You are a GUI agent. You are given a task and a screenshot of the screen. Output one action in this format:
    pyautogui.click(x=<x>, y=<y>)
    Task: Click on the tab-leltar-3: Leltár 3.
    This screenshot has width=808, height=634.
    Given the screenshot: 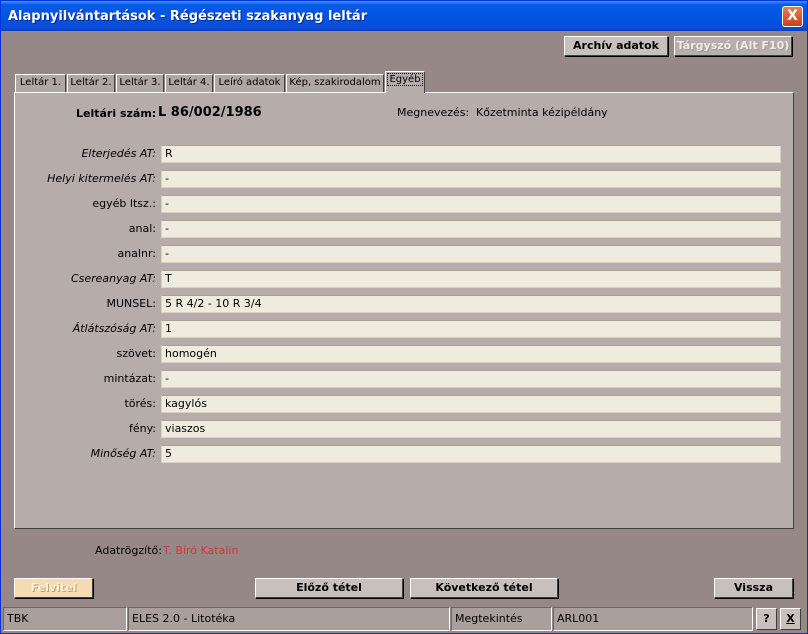 What is the action you would take?
    pyautogui.click(x=140, y=83)
    